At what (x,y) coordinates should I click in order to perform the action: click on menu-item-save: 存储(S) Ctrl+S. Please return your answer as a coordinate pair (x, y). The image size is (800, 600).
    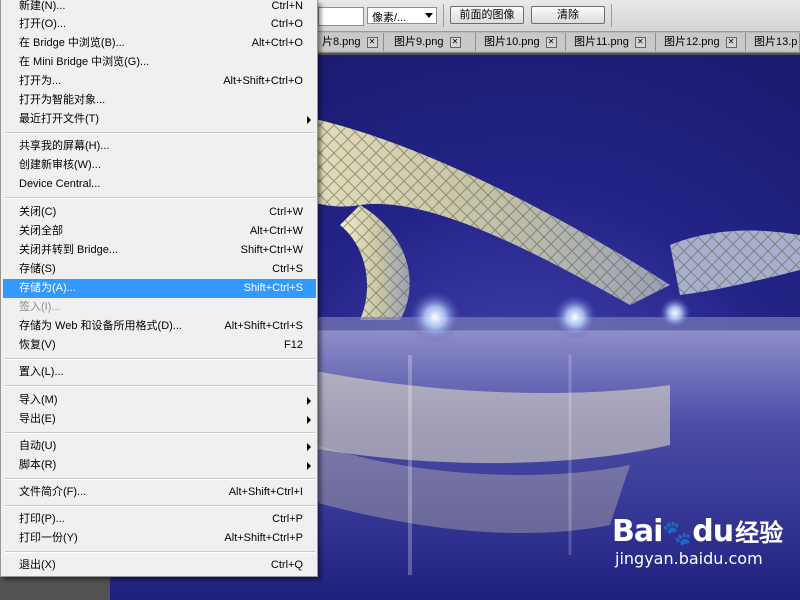
    Looking at the image, I should click on (159, 269).